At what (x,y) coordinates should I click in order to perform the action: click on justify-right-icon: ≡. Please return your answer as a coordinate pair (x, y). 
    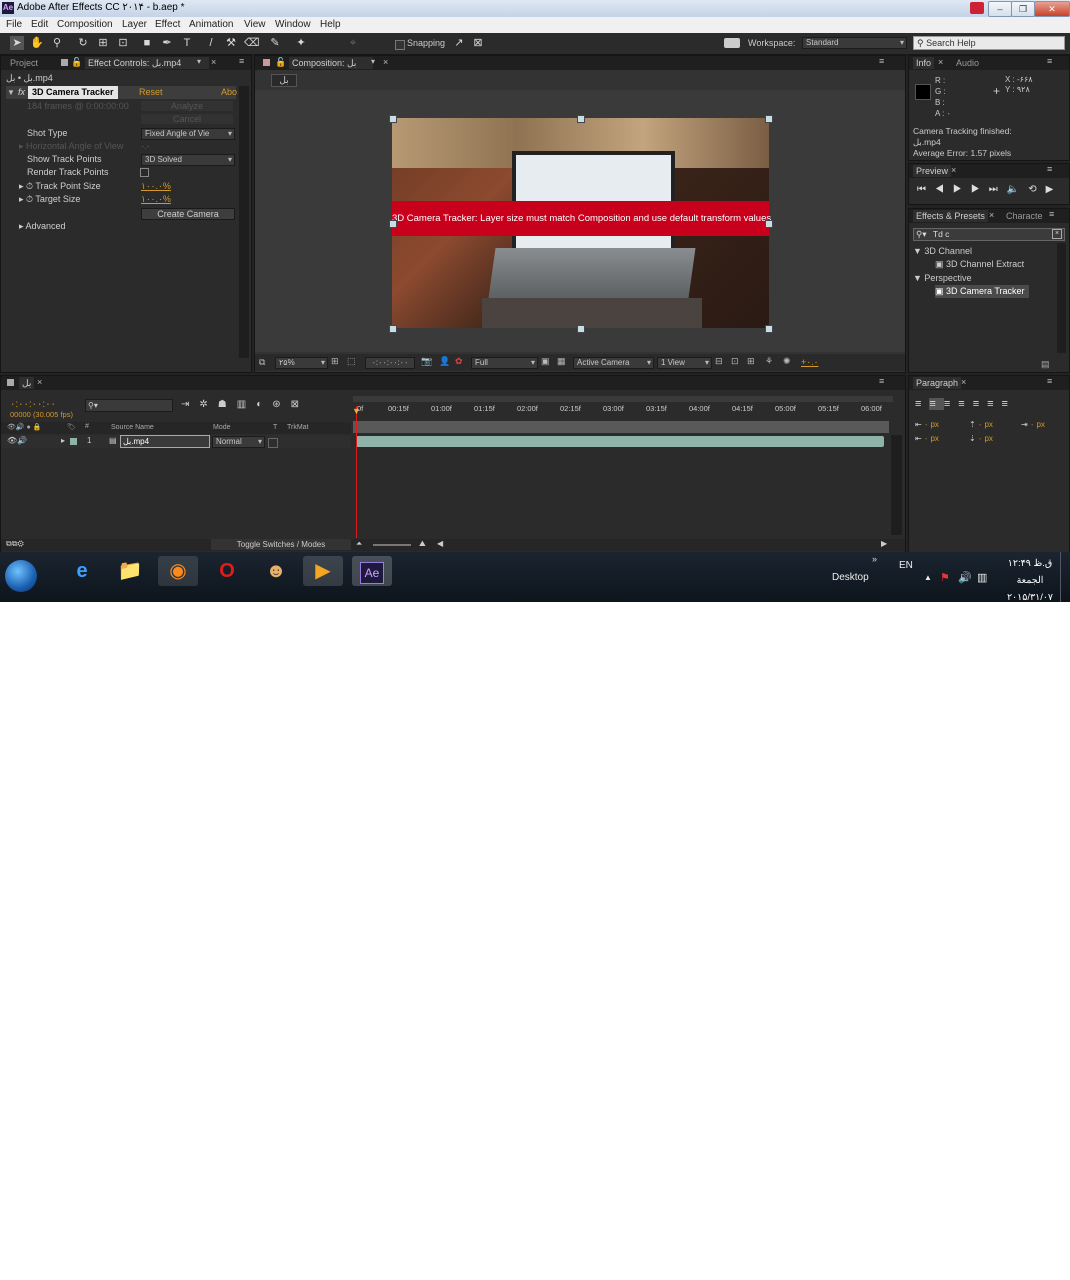
    Looking at the image, I should click on (994, 404).